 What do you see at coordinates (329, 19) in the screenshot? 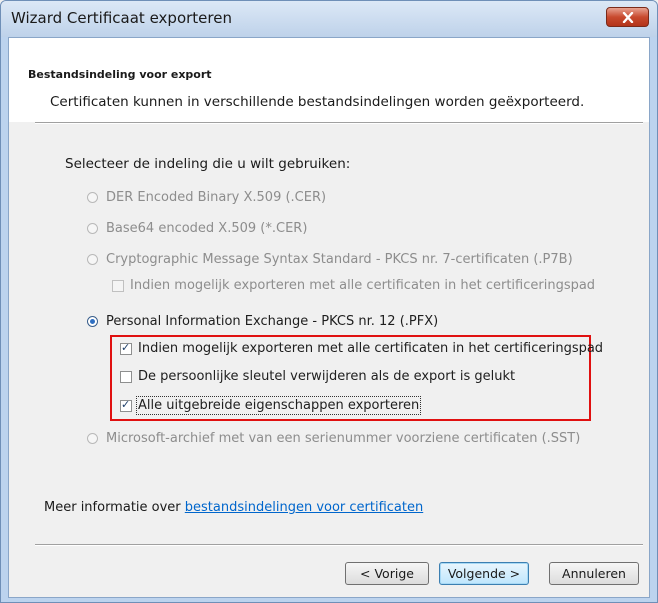
I see `title-bar: Wizard Certificaat exporteren` at bounding box center [329, 19].